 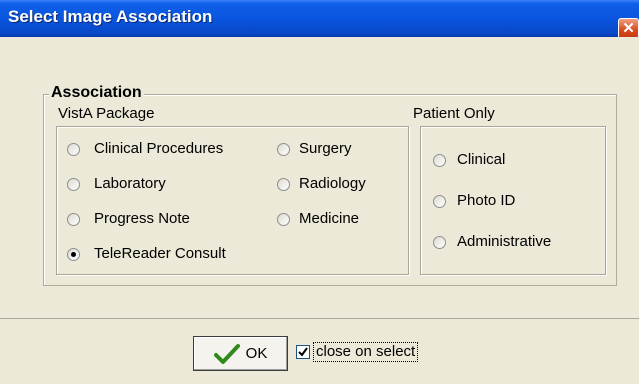 I want to click on radio-laboratory: Laboratory, so click(x=116, y=184).